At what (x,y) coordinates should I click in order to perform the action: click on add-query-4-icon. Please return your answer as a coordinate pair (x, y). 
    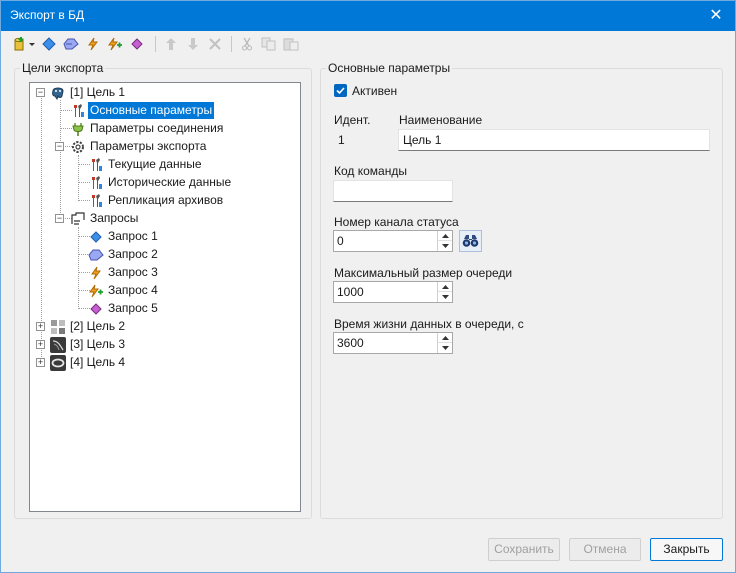
    Looking at the image, I should click on (115, 44).